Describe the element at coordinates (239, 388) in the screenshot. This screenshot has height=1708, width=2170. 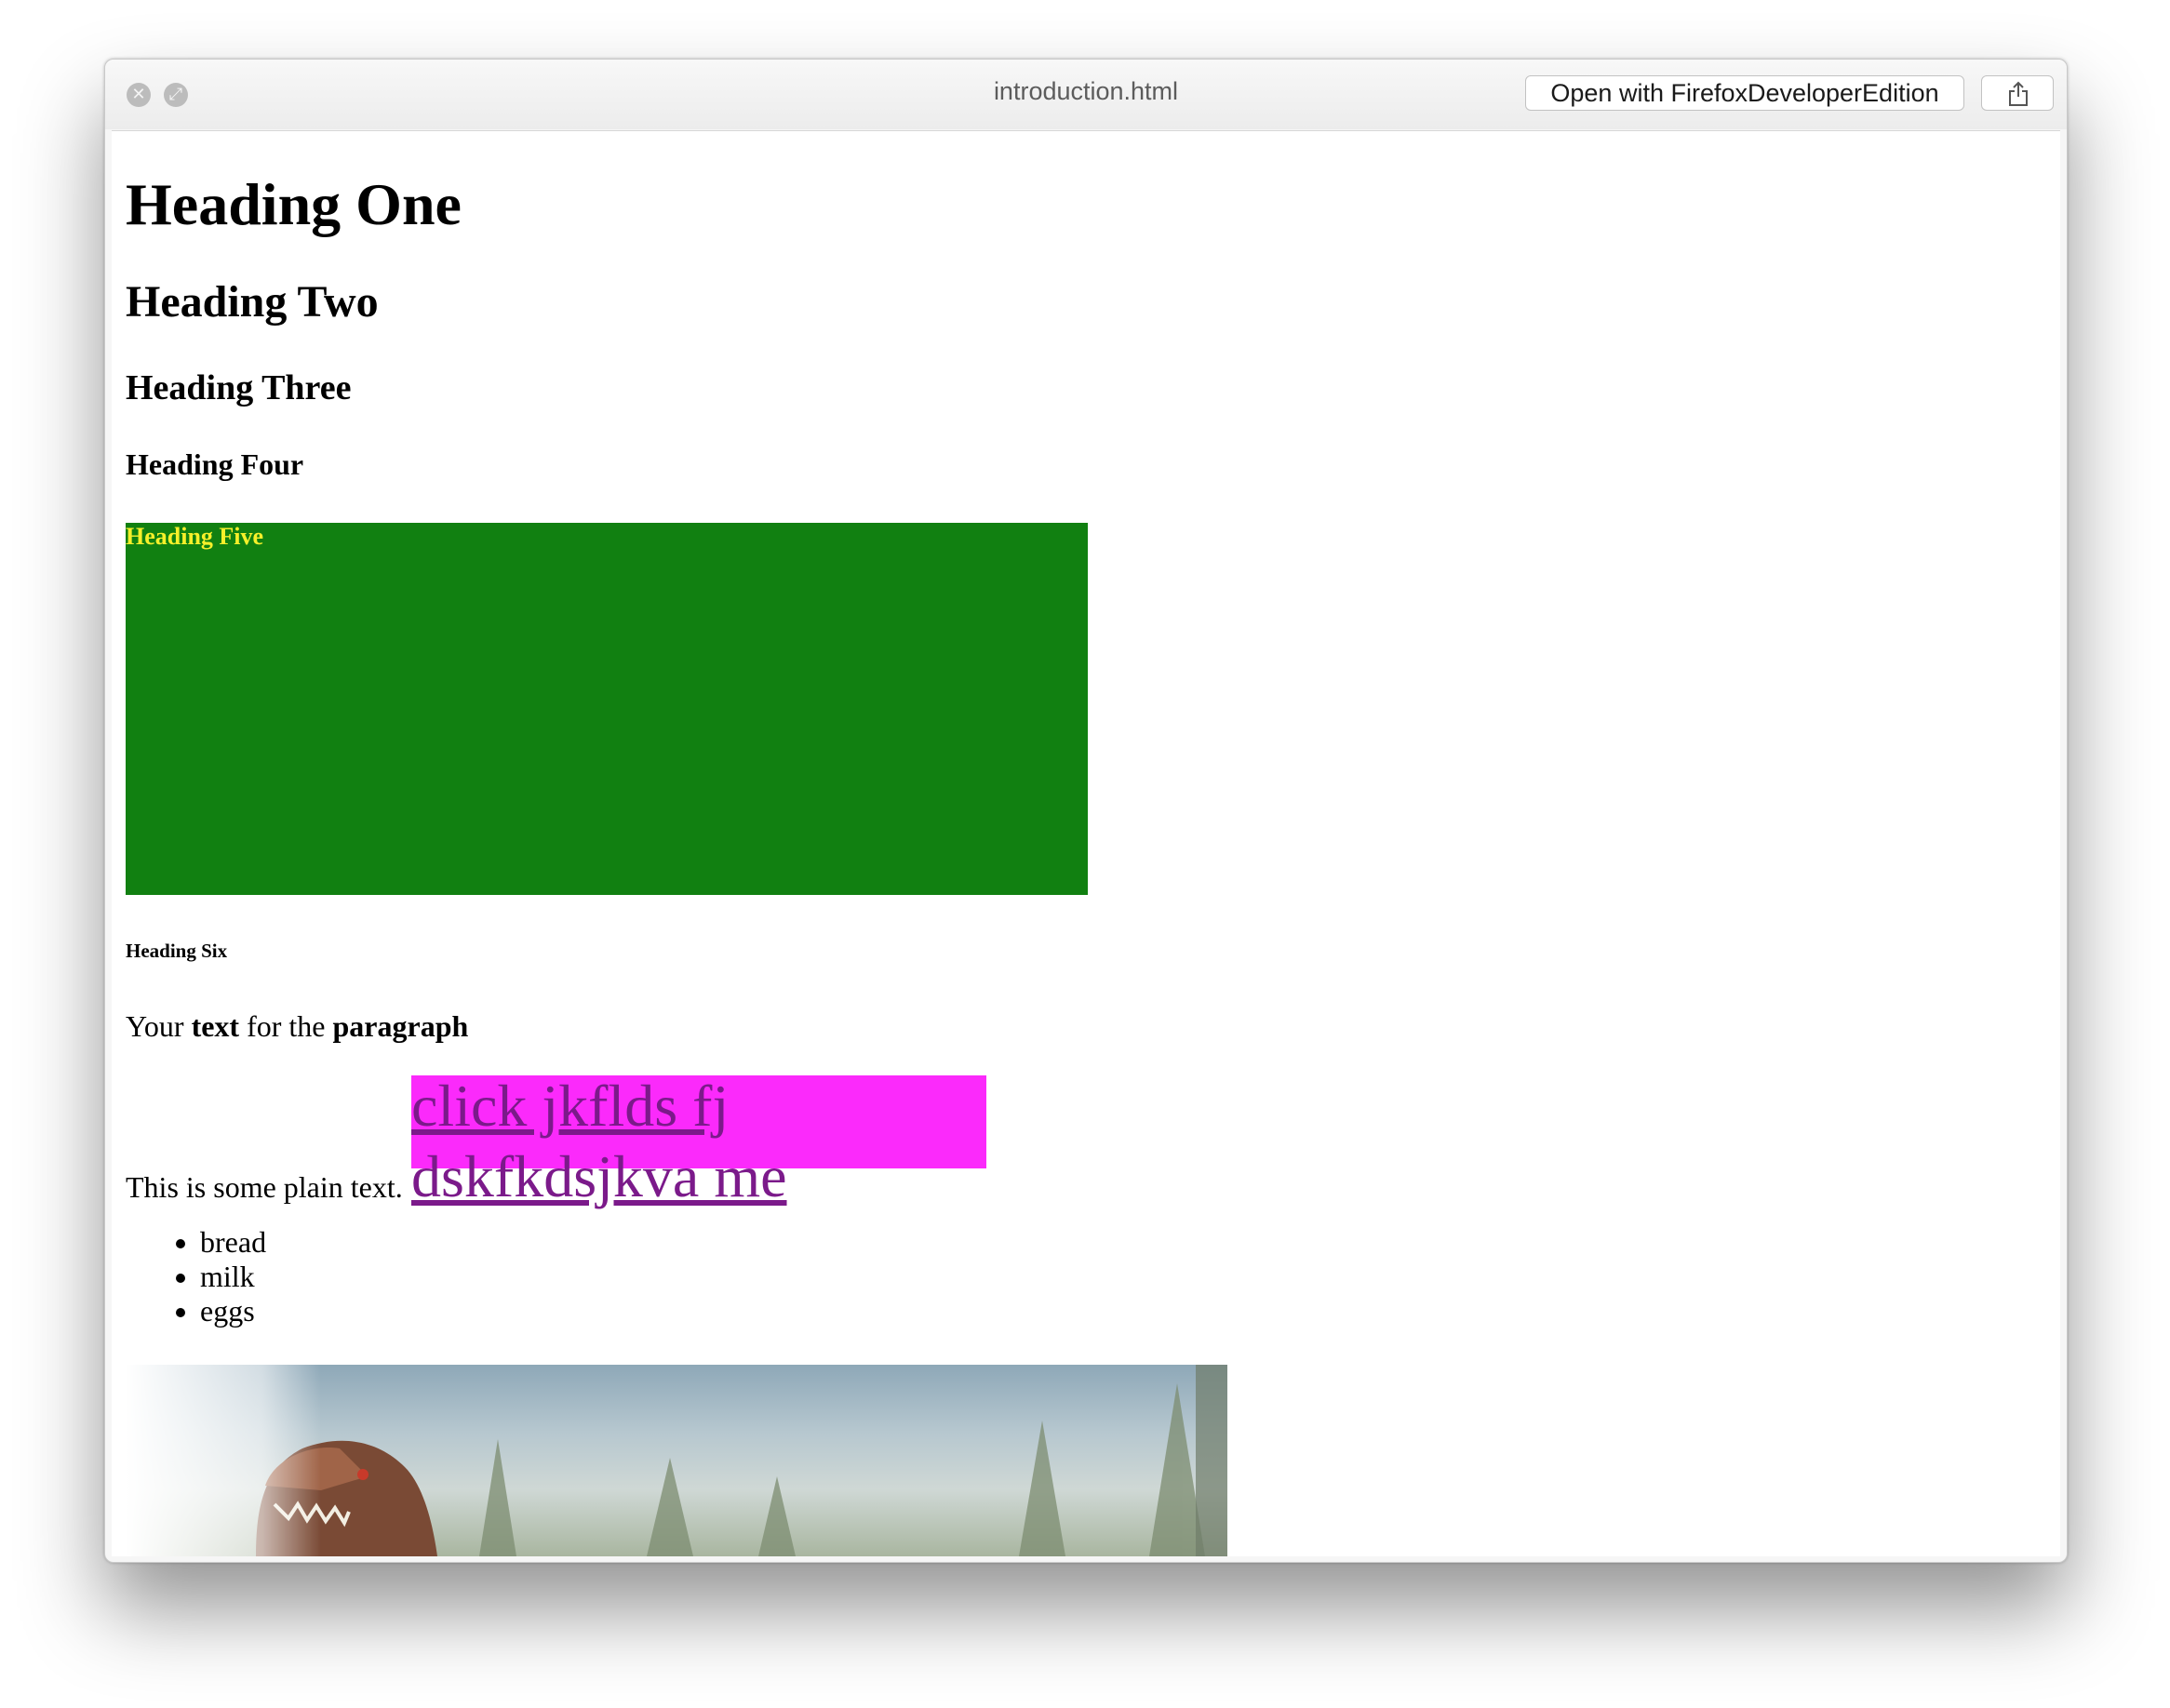
I see `heading-three: Heading Three` at that location.